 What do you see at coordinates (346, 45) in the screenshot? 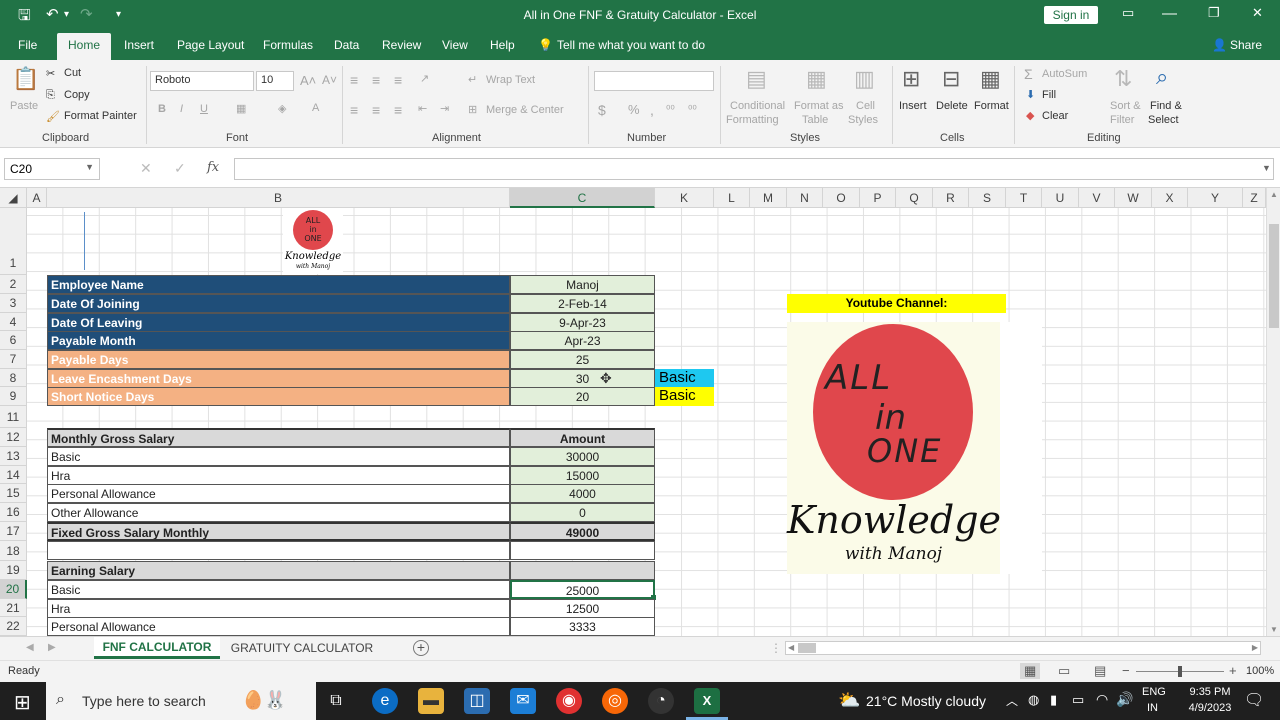
I see `menu-data: Data` at bounding box center [346, 45].